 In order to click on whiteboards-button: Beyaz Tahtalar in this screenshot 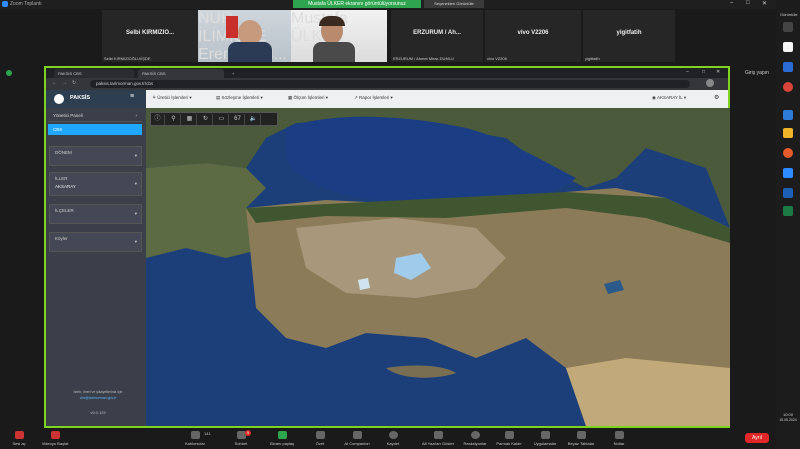, I will do `click(581, 438)`.